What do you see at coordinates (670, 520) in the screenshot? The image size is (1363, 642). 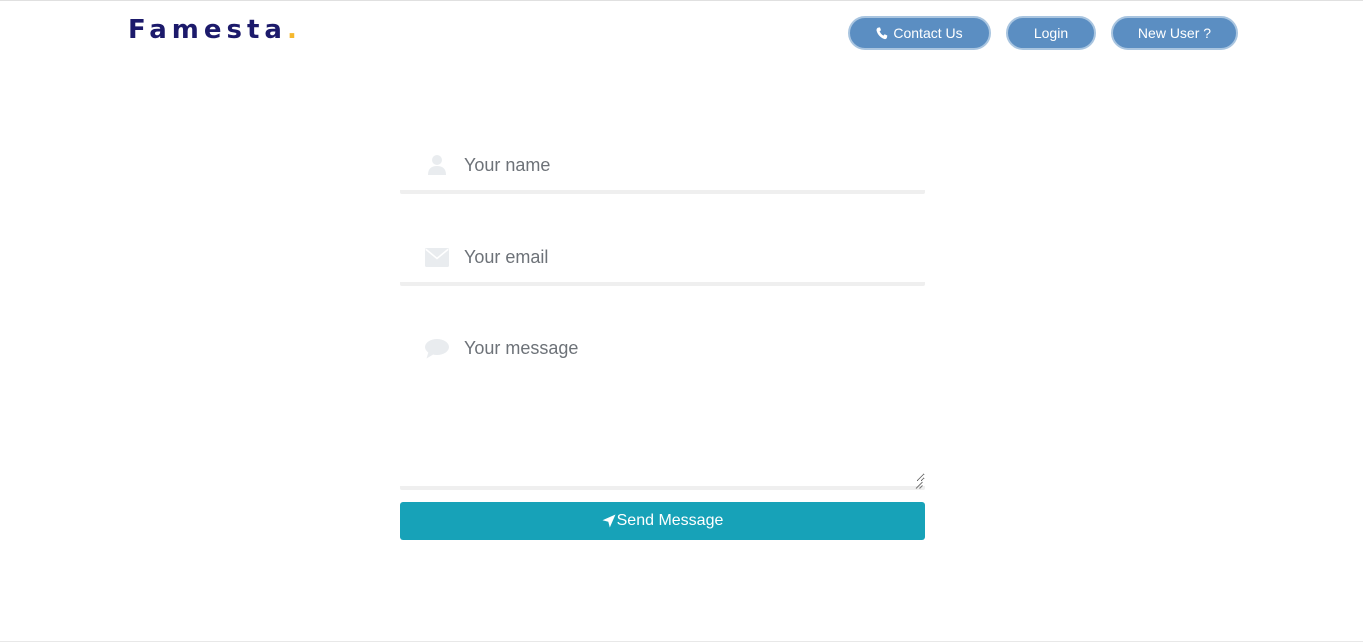 I see `send-message-label: Send Message` at bounding box center [670, 520].